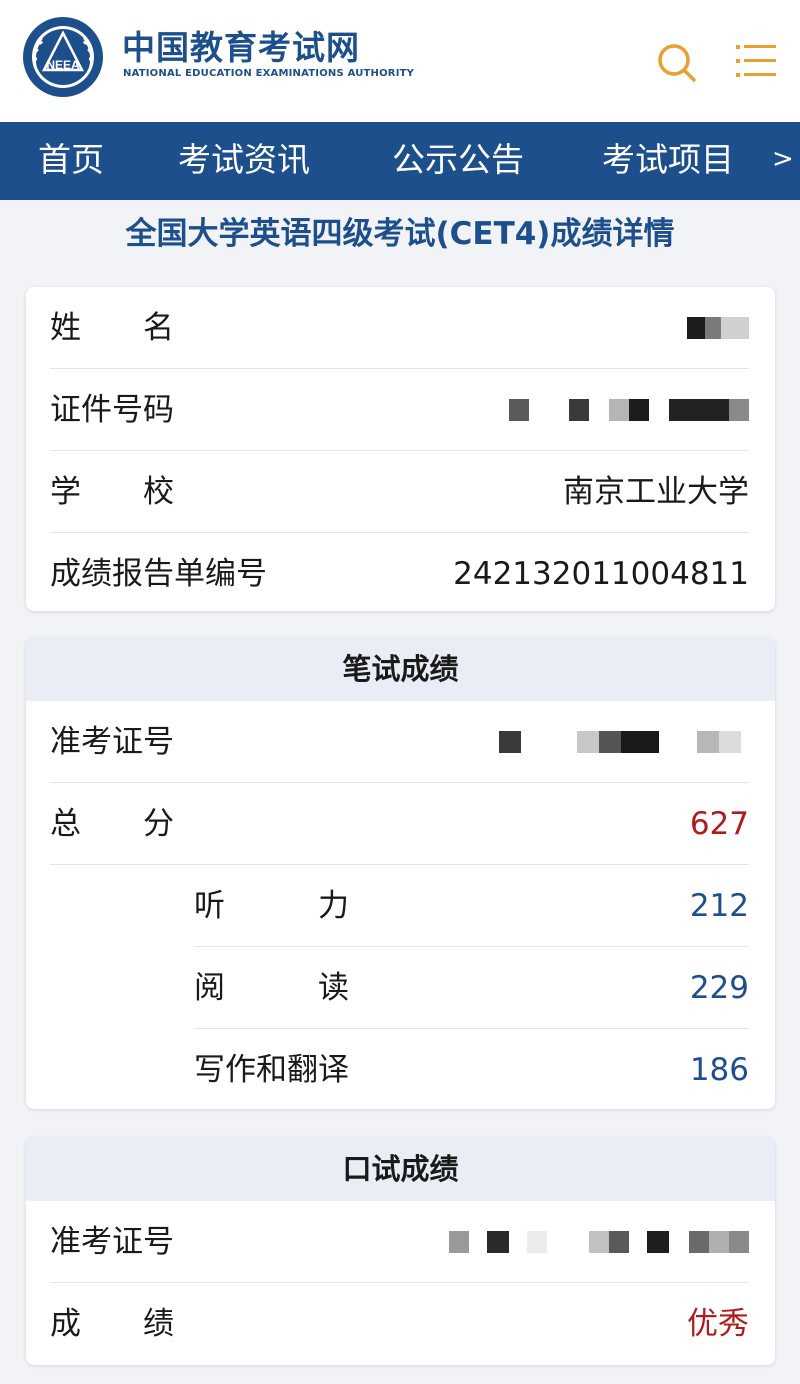 This screenshot has width=800, height=1384. What do you see at coordinates (271, 1070) in the screenshot?
I see `writing-translation-label: 写作和翻译` at bounding box center [271, 1070].